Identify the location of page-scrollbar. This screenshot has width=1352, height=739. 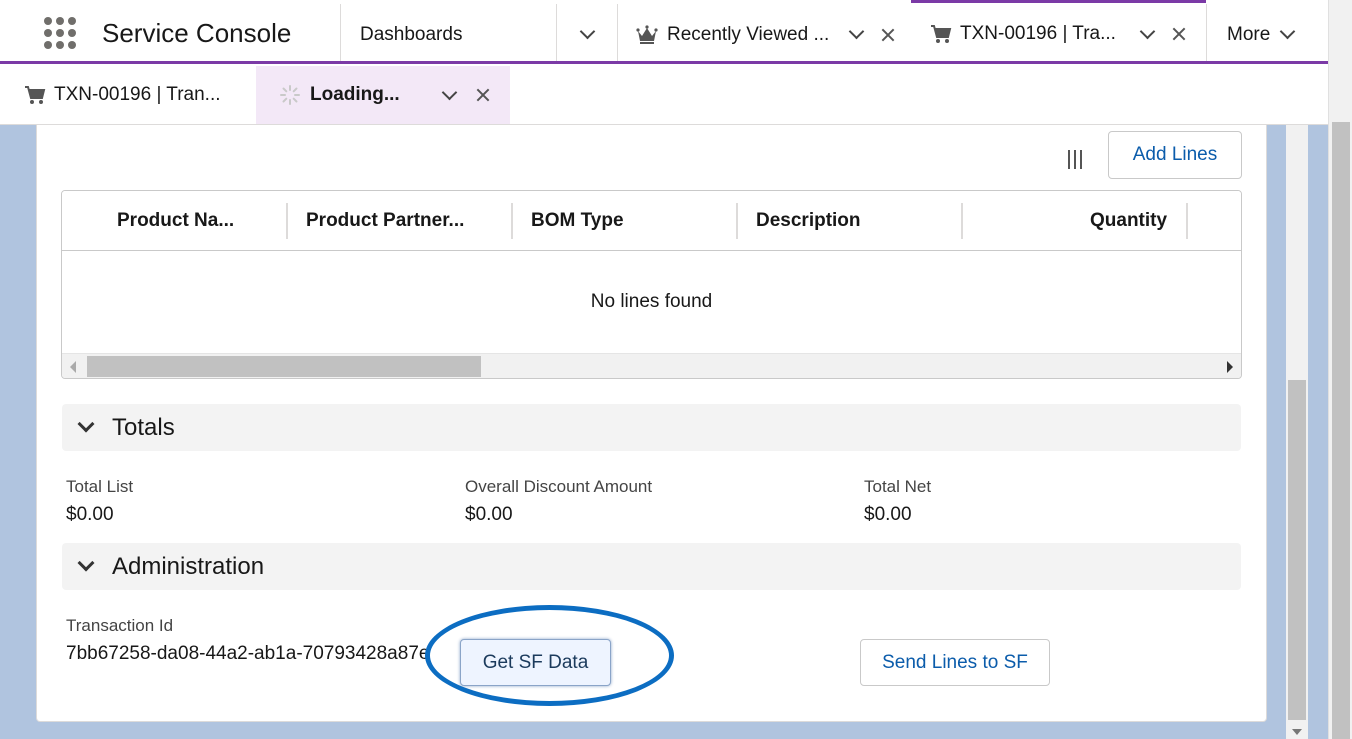
(1340, 369).